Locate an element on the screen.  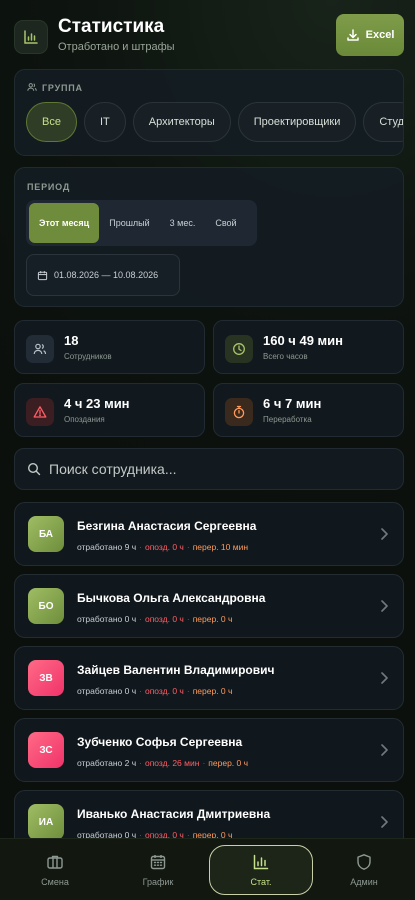
group-chip-architects: Архитекторы is located at coordinates (181, 122).